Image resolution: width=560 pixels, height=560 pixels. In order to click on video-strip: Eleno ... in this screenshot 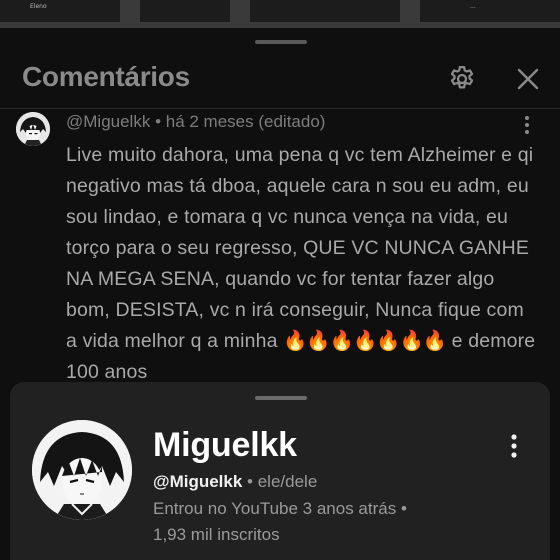, I will do `click(280, 14)`.